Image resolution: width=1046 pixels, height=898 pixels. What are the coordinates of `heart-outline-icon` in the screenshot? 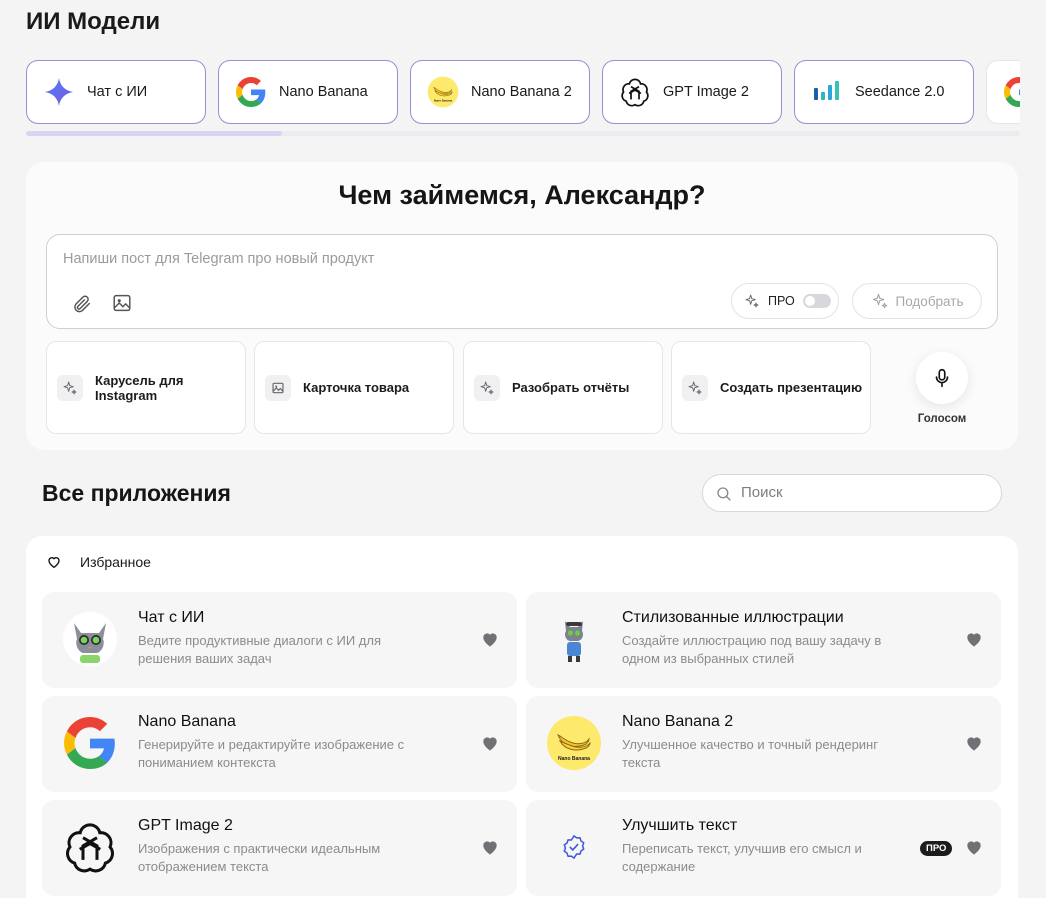 It's located at (54, 563).